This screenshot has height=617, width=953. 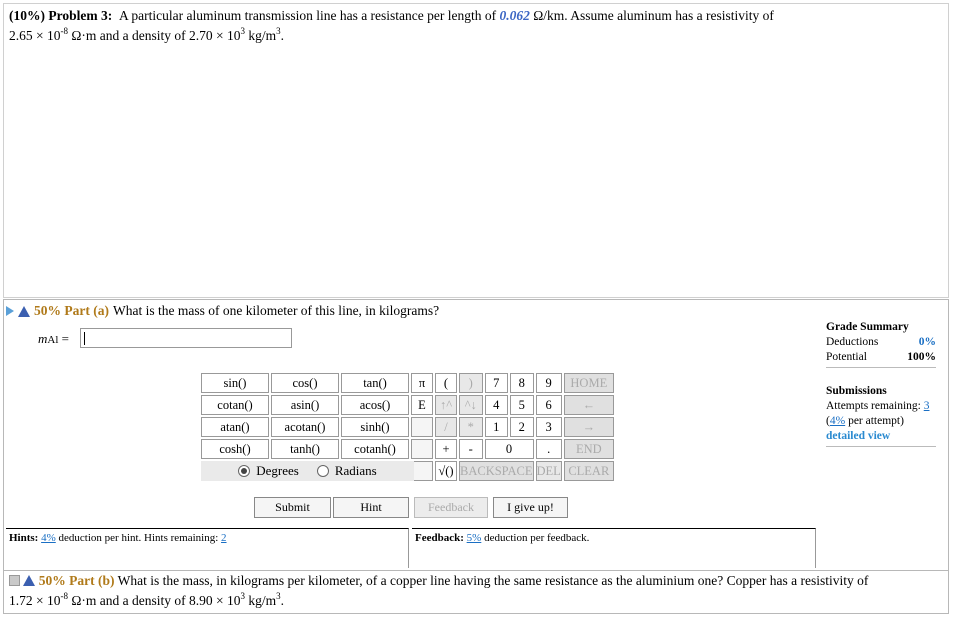 What do you see at coordinates (614, 548) in the screenshot?
I see `feedback-box: Feedback: 5% deduction per feedback.` at bounding box center [614, 548].